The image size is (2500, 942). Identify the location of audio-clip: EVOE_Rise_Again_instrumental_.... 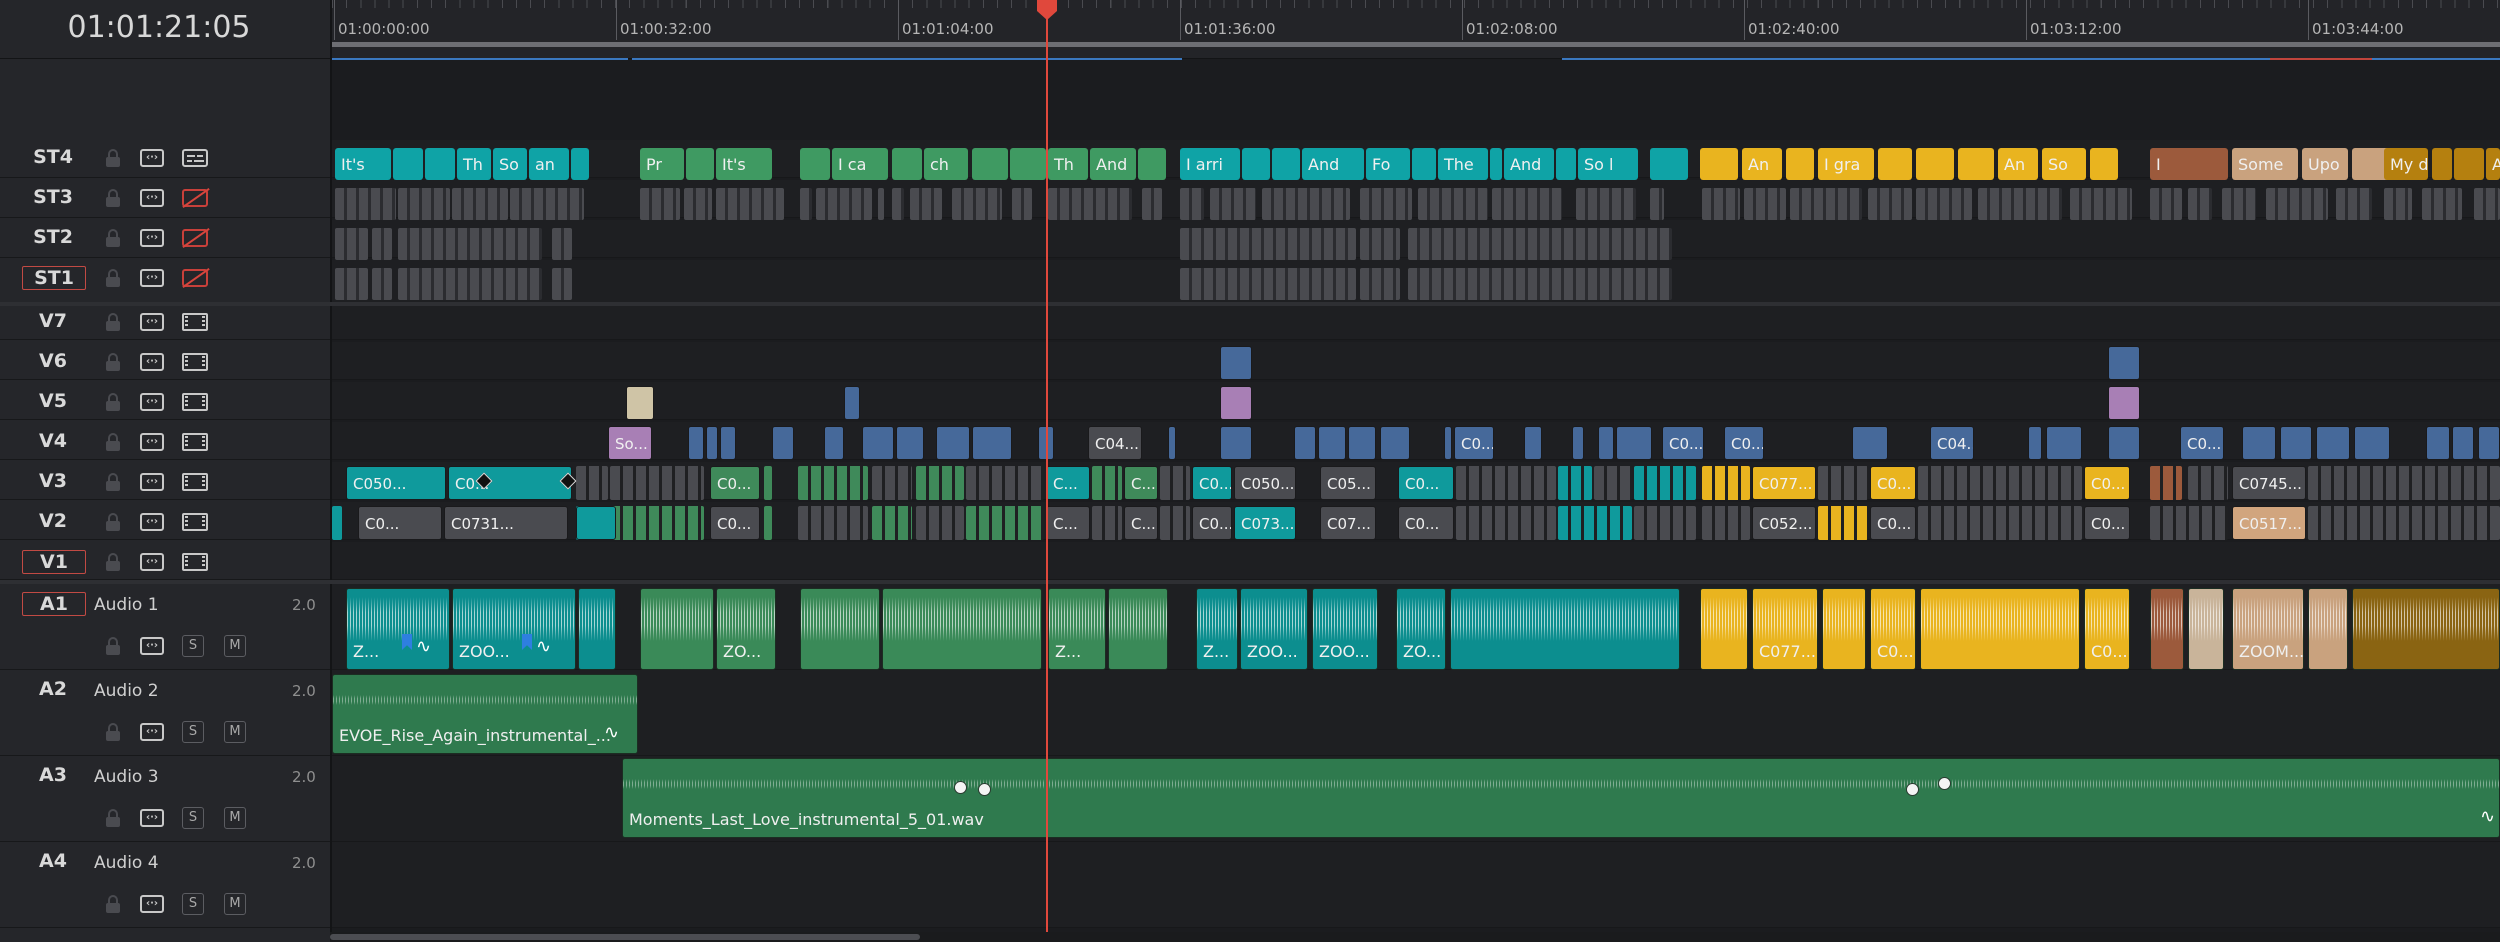
(485, 714).